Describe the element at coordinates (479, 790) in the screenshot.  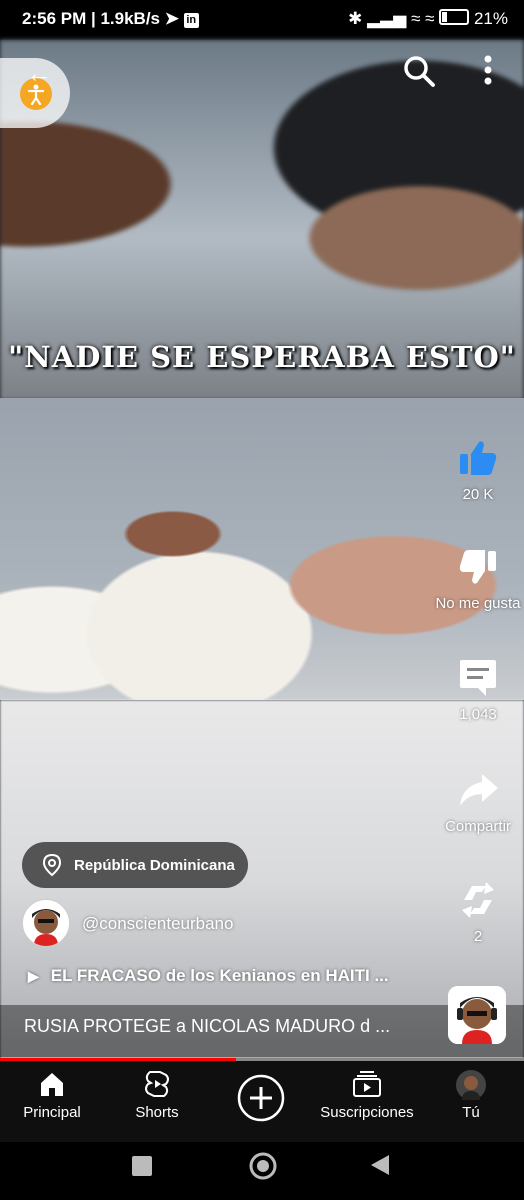
I see `share-icon` at that location.